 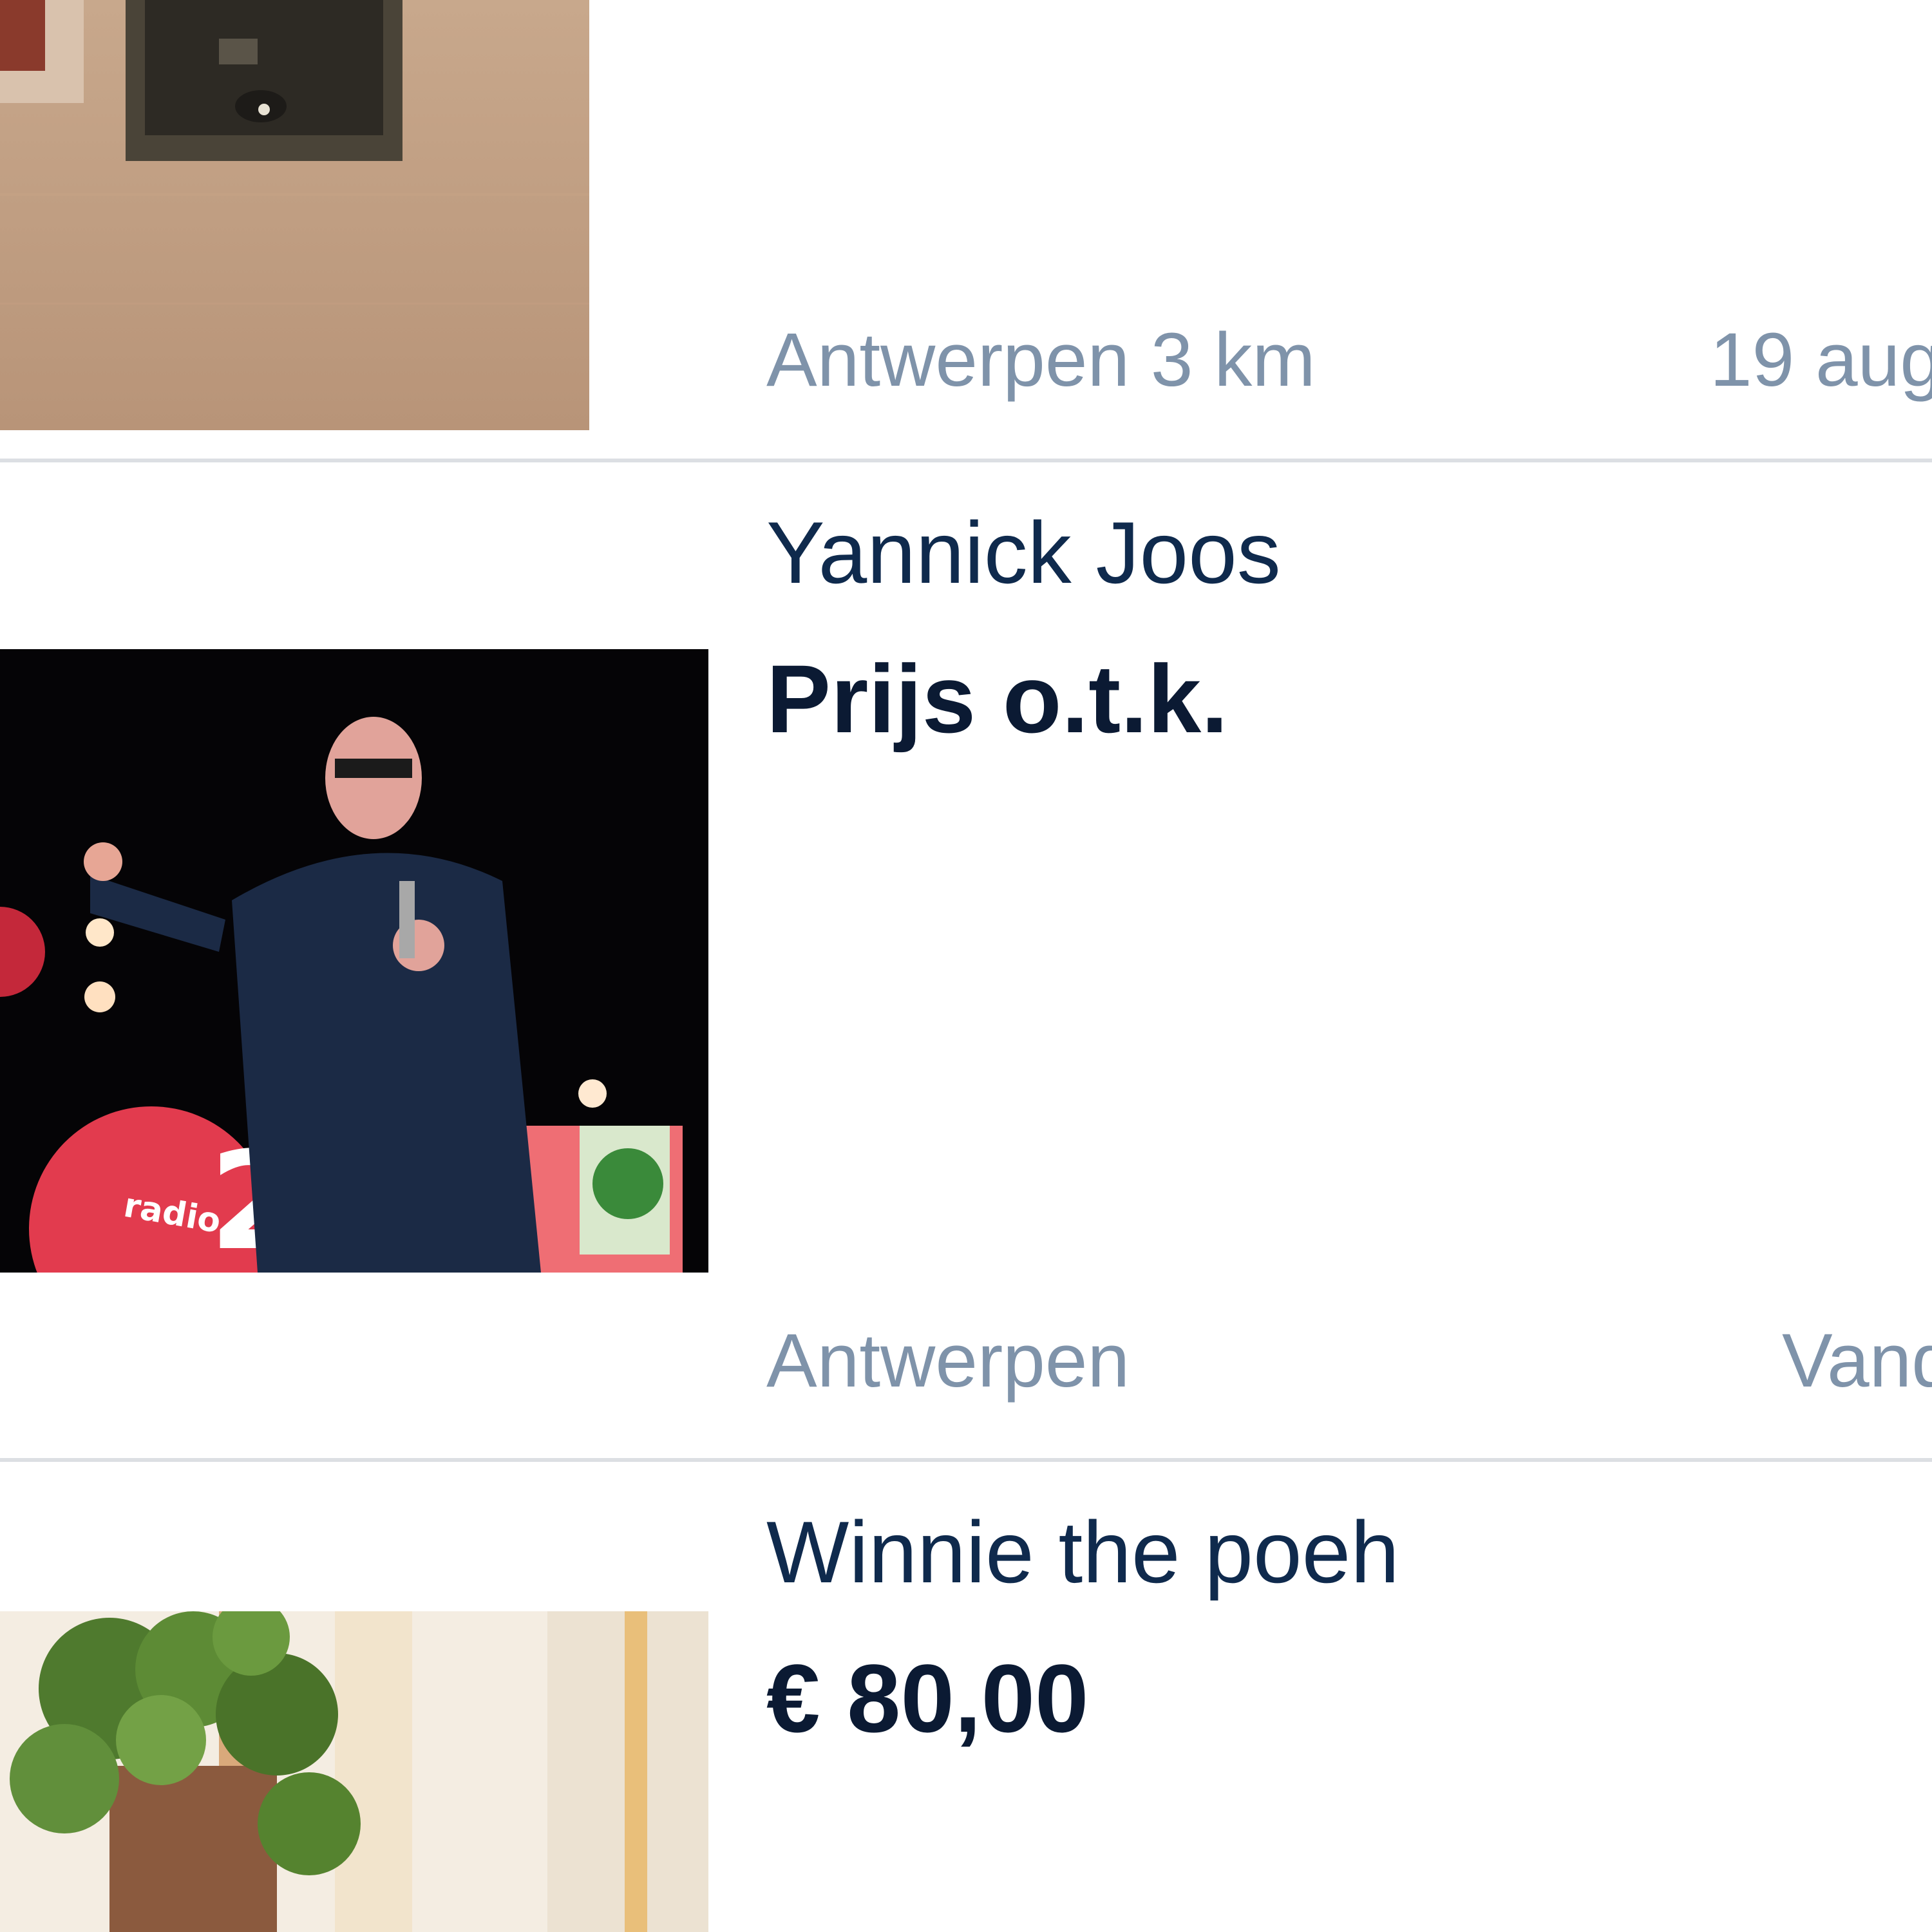 What do you see at coordinates (1041, 359) in the screenshot?
I see `listing-location: Antwerpen 3 km` at bounding box center [1041, 359].